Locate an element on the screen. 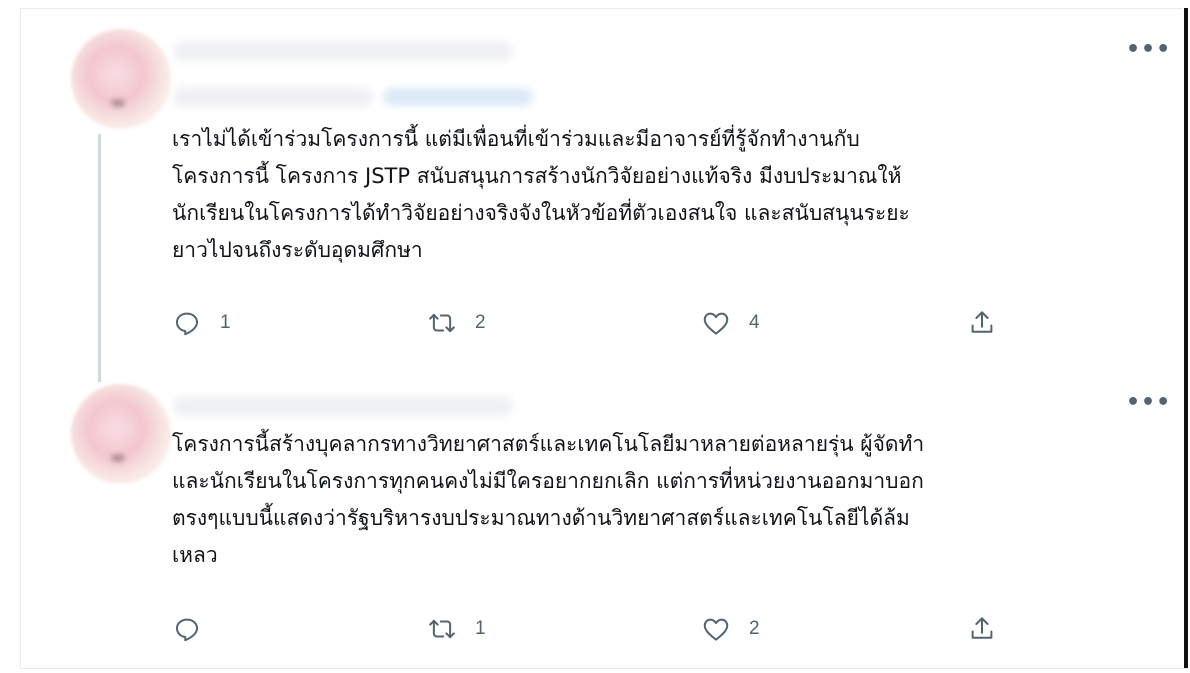  frame-bottom-border is located at coordinates (604, 668).